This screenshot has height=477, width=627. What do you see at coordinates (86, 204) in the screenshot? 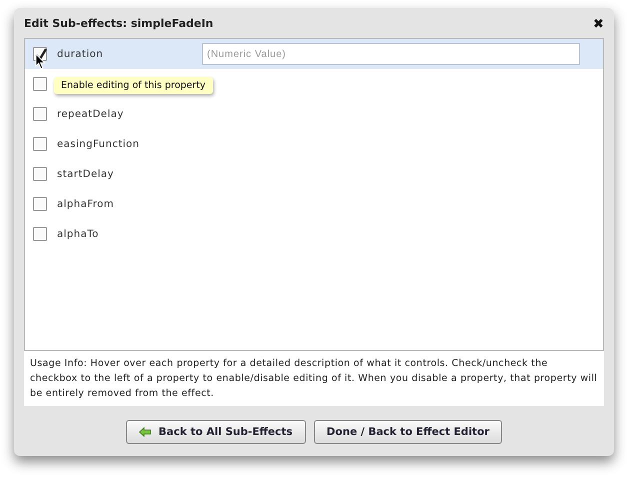
I see `property-label: alphaFrom` at bounding box center [86, 204].